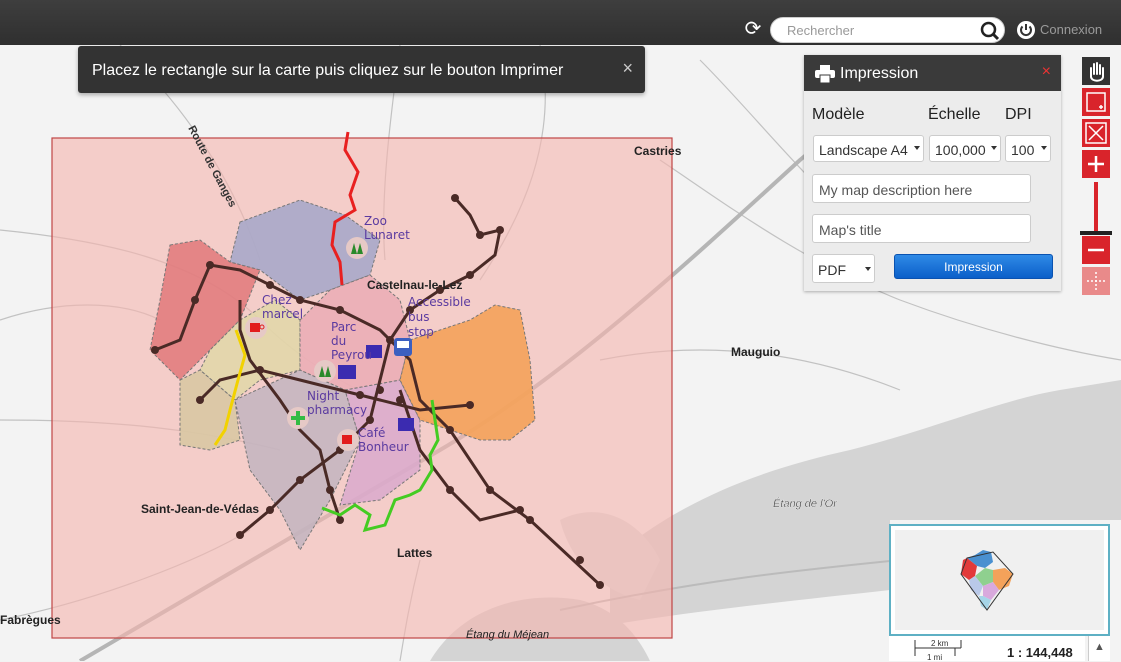  What do you see at coordinates (838, 114) in the screenshot?
I see `model-label: Modèle` at bounding box center [838, 114].